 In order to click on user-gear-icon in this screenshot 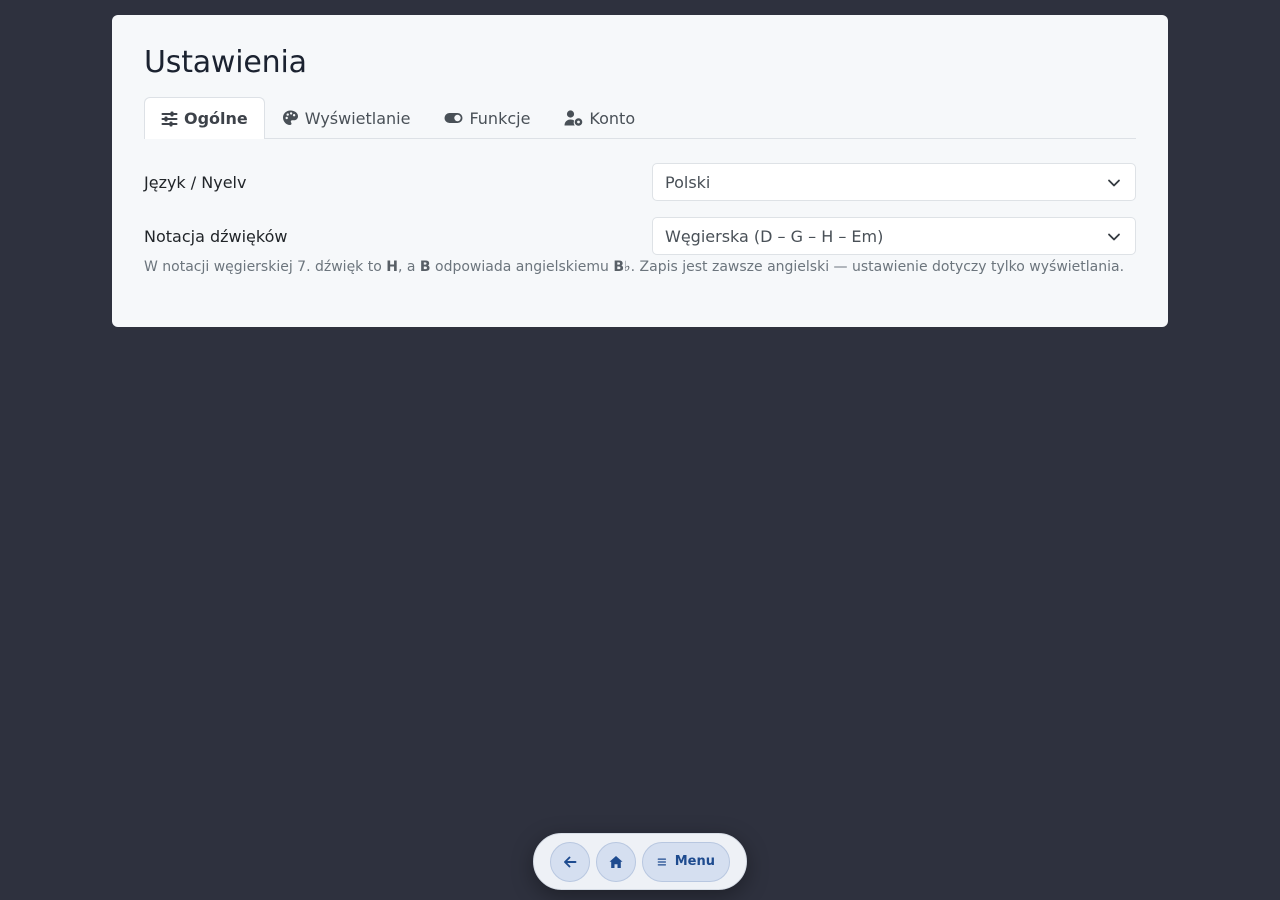, I will do `click(573, 118)`.